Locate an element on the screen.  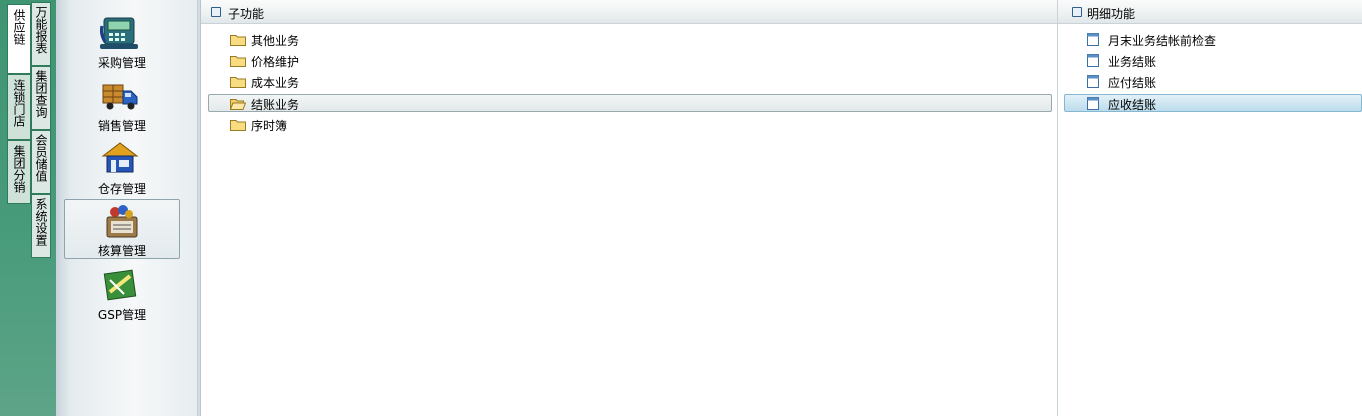
nav-strip: 供应链 连锁门店 集团分销 万能报表 集团查询 会员储值 系统设置 is located at coordinates (28, 208).